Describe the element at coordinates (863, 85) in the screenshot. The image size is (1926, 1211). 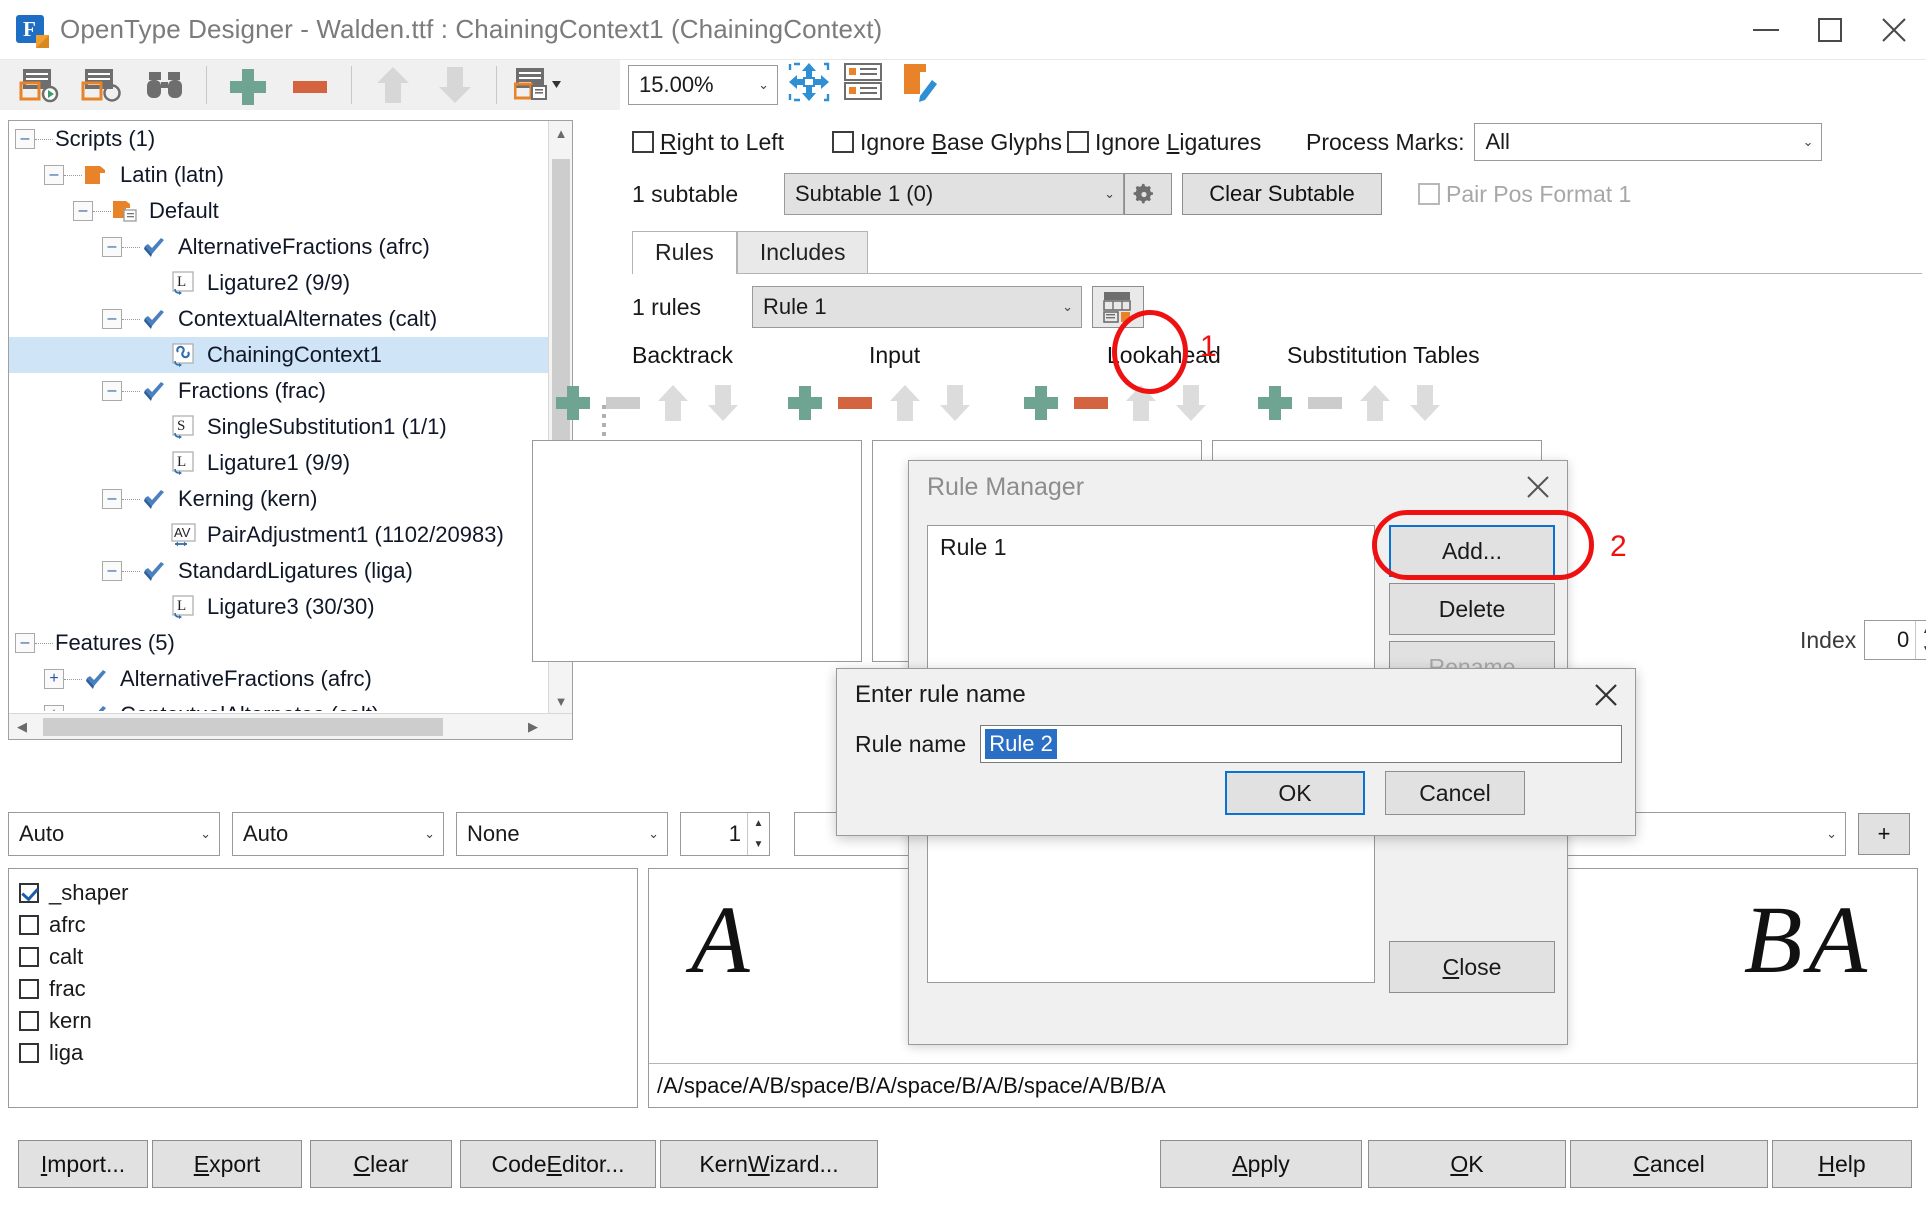
I see `glyph-grid-icon` at that location.